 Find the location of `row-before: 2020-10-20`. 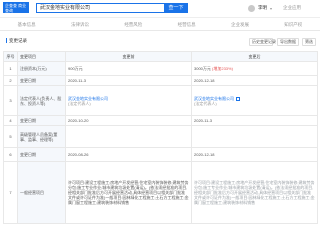

row-before: 2020-10-20 is located at coordinates (128, 120).